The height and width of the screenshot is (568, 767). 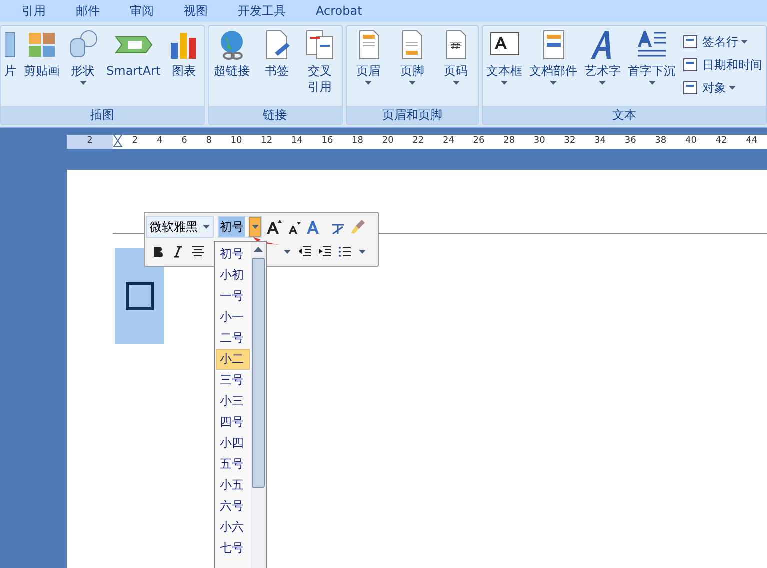 What do you see at coordinates (158, 252) in the screenshot?
I see `bold-icon` at bounding box center [158, 252].